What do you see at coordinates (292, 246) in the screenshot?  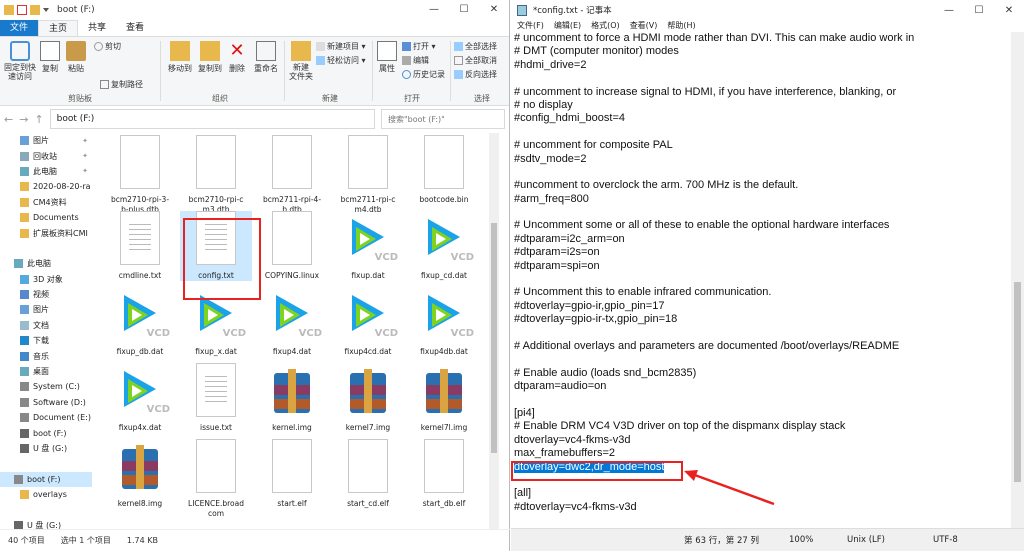 I see `file-item: COPYING.linux` at bounding box center [292, 246].